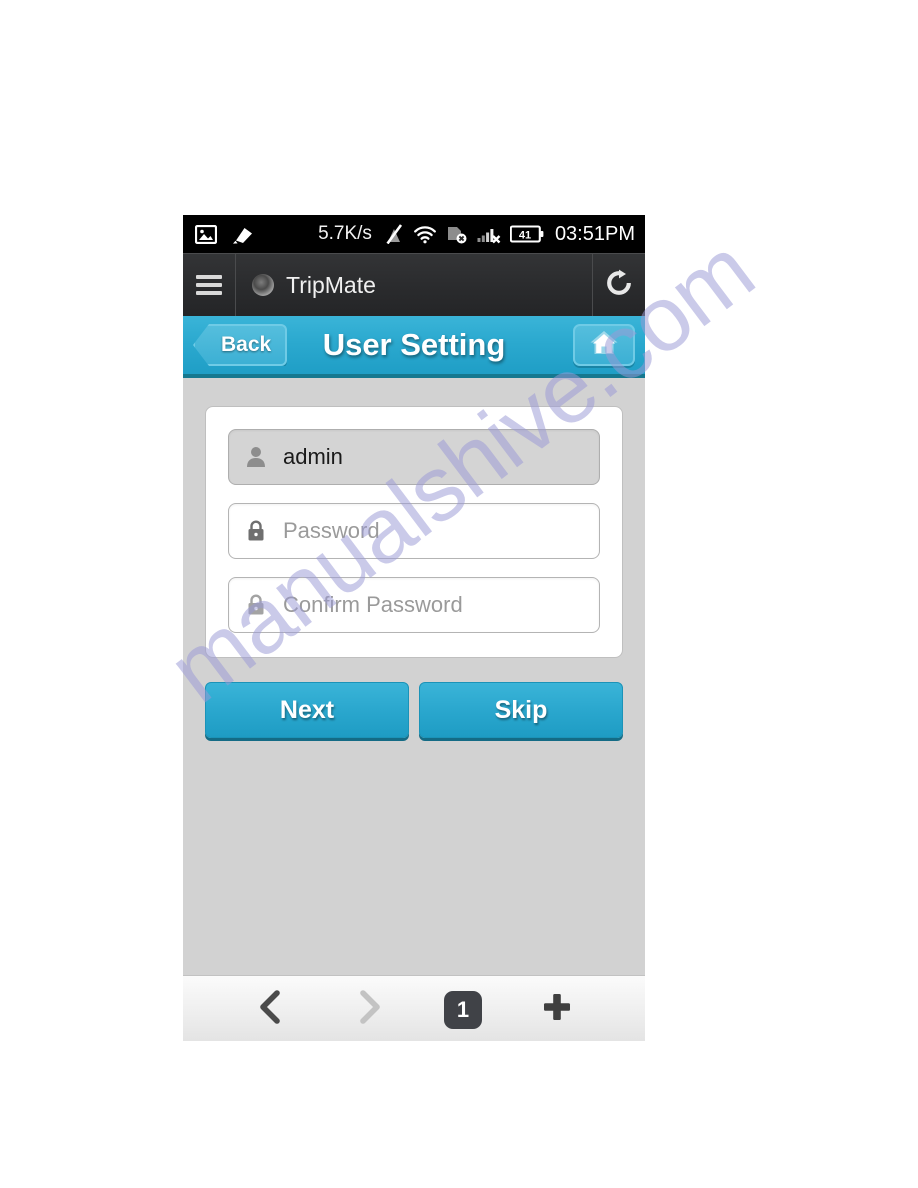 This screenshot has width=918, height=1188. I want to click on android-status-bar: 5.7K/s 41 03:51PM, so click(414, 234).